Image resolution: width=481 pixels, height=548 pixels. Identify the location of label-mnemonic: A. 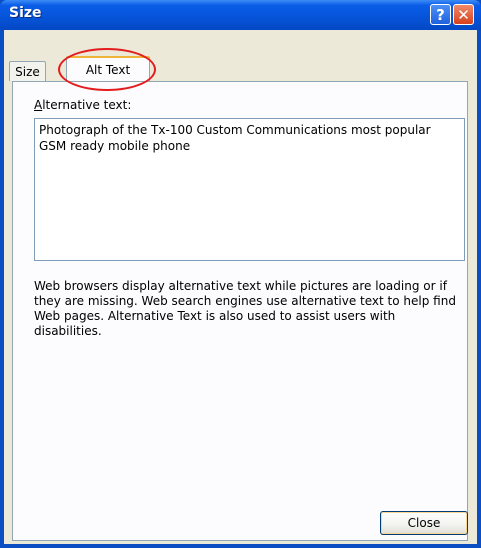
(38, 105).